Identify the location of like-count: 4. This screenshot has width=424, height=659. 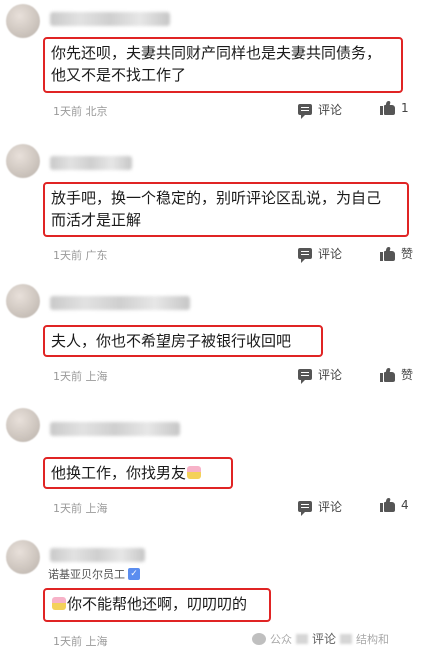
(405, 505).